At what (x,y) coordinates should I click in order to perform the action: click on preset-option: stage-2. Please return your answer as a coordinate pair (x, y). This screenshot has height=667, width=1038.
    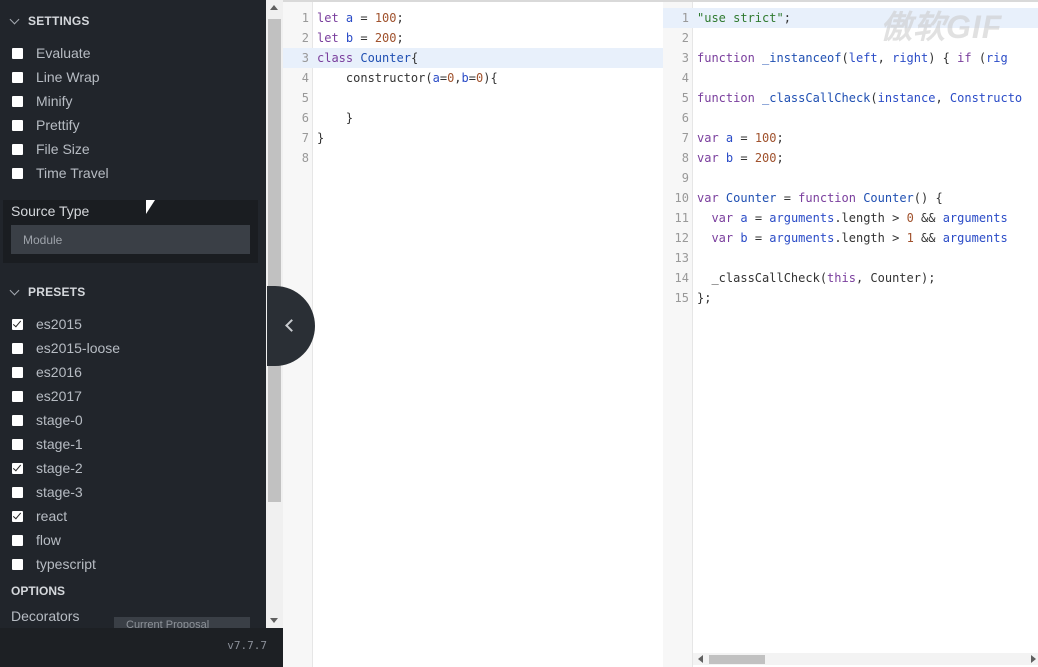
    Looking at the image, I should click on (47, 468).